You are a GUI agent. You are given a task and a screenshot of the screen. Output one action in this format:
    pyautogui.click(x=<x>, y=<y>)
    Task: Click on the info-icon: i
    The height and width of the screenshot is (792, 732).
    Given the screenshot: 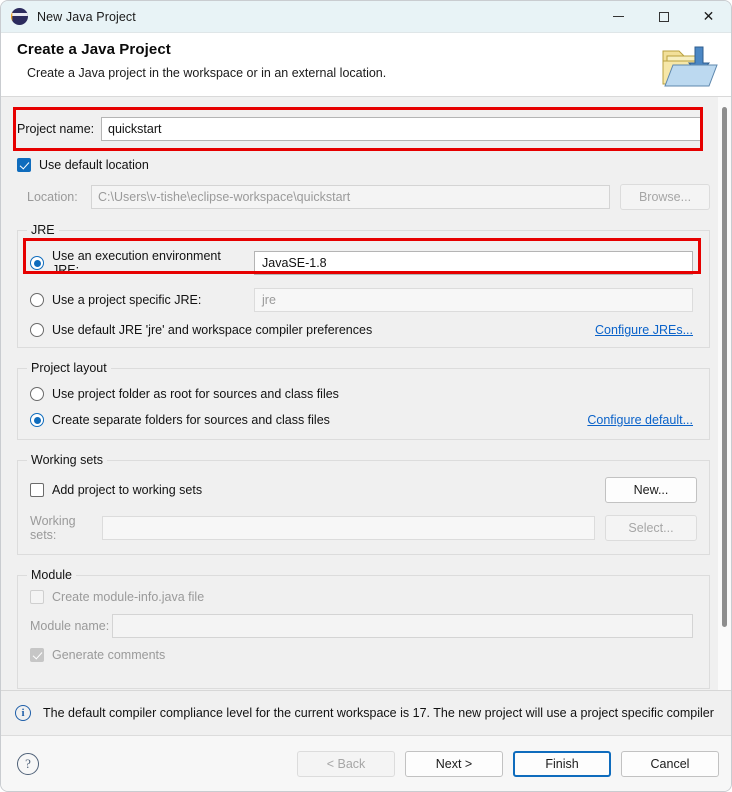 What is the action you would take?
    pyautogui.click(x=23, y=713)
    